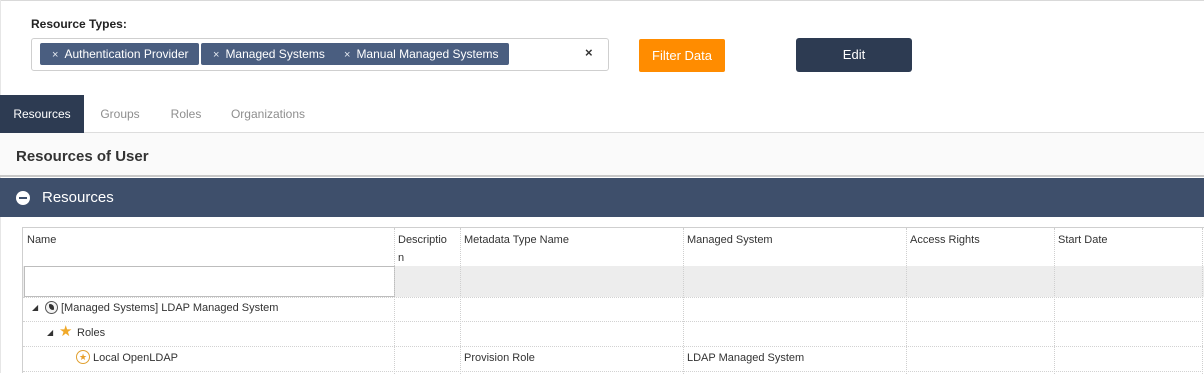 The height and width of the screenshot is (374, 1204). What do you see at coordinates (83, 357) in the screenshot?
I see `role-star-icon: ★` at bounding box center [83, 357].